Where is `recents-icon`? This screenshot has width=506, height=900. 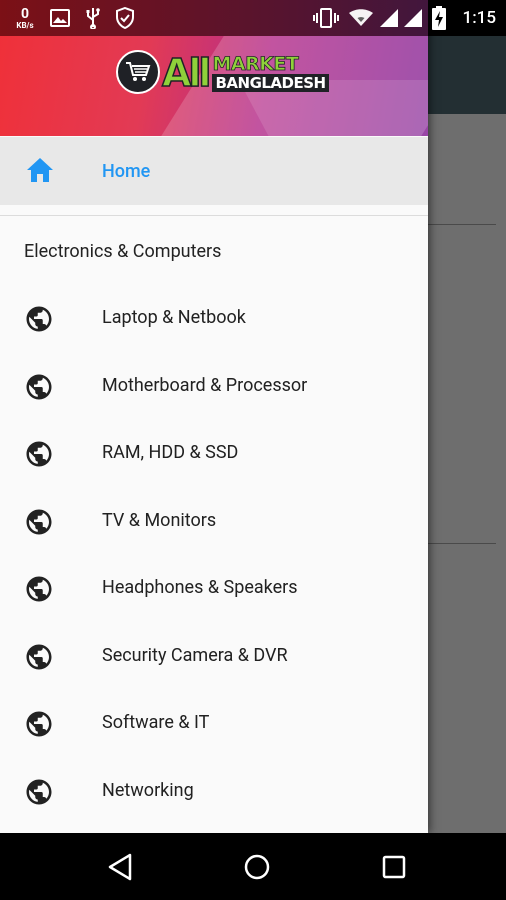 recents-icon is located at coordinates (394, 867).